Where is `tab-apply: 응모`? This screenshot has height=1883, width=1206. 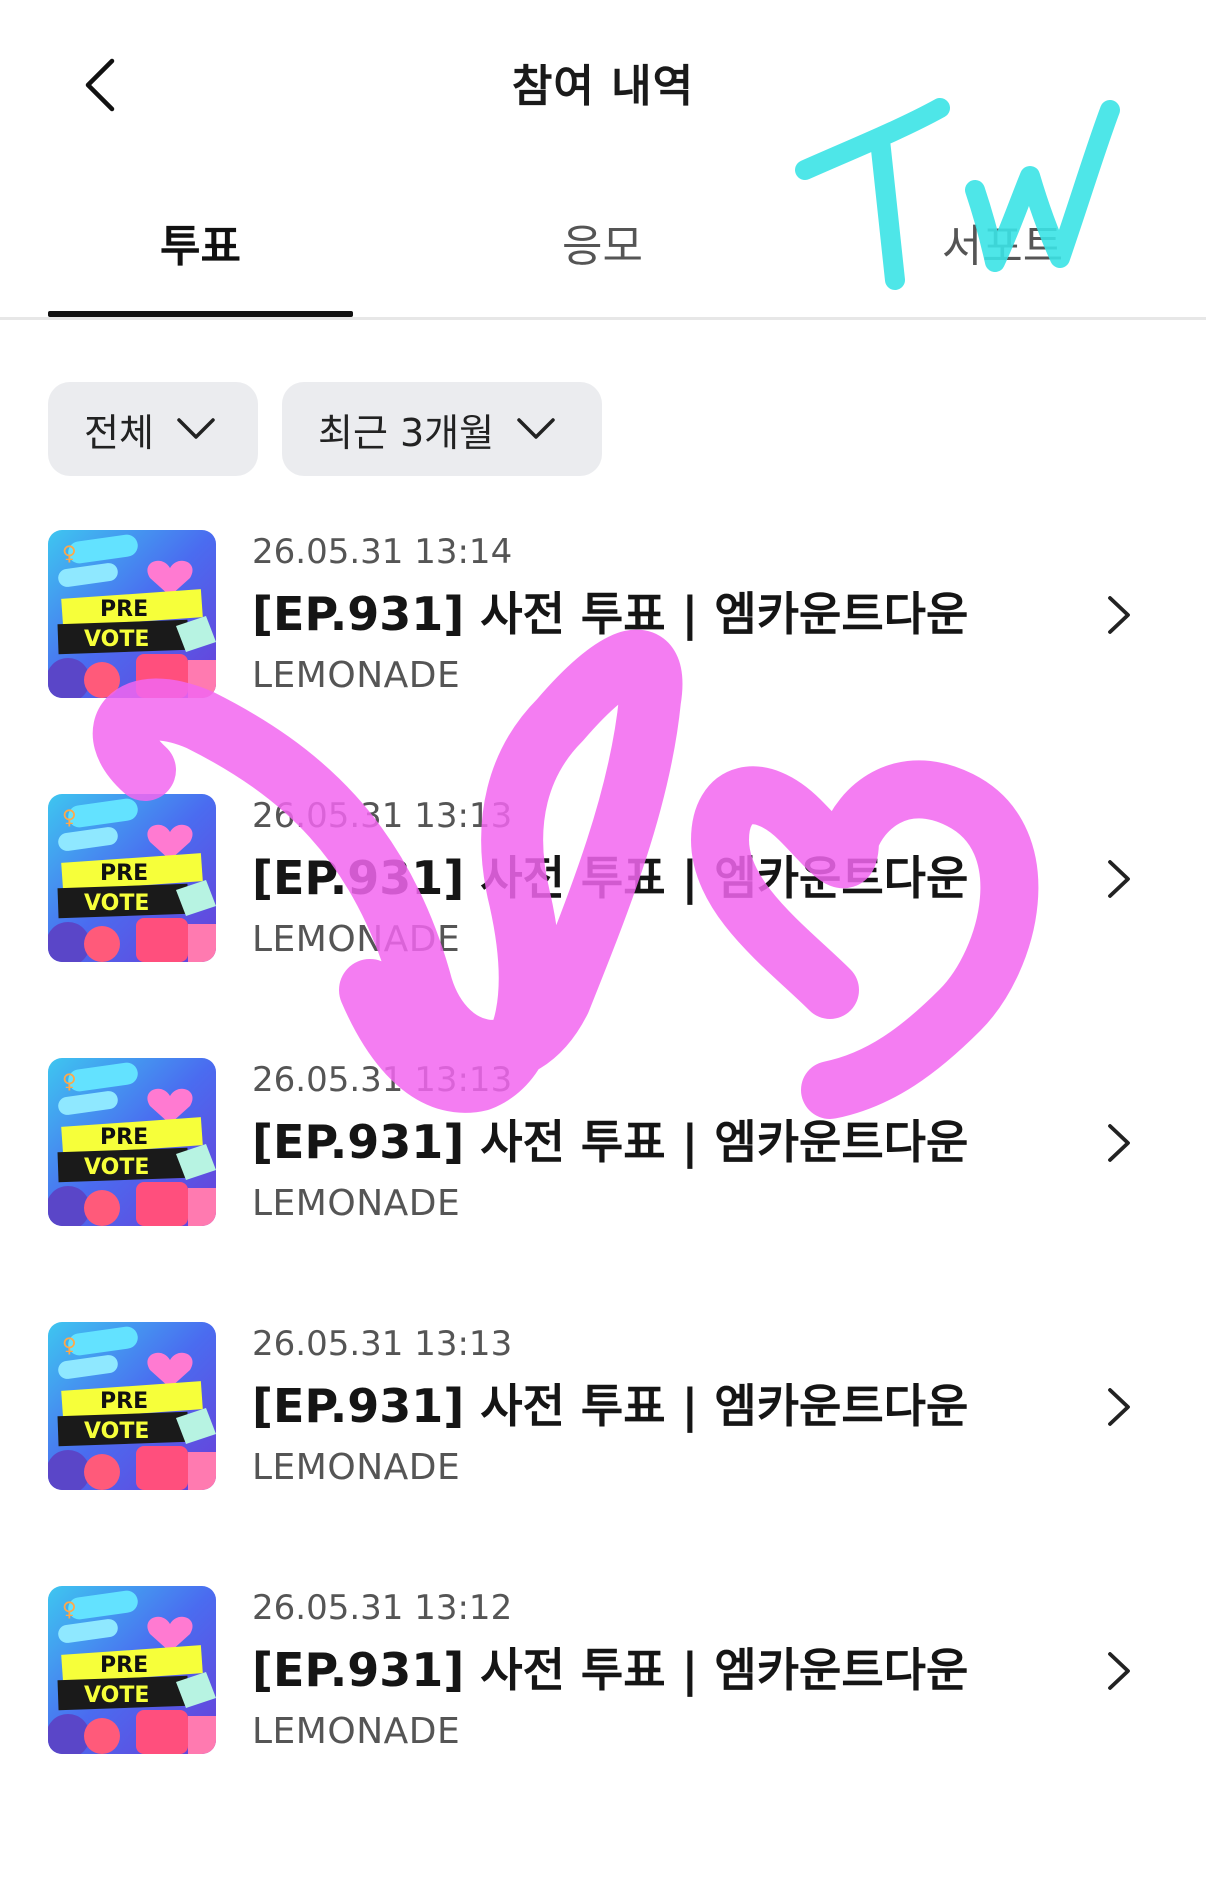
tab-apply: 응모 is located at coordinates (602, 242).